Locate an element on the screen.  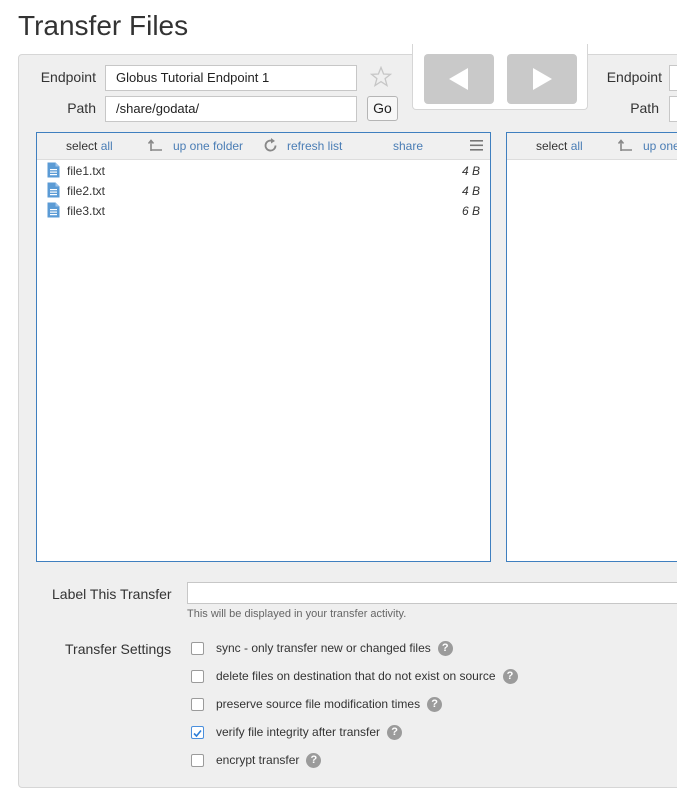
left-endpoint-label: Endpoint is located at coordinates (68, 77).